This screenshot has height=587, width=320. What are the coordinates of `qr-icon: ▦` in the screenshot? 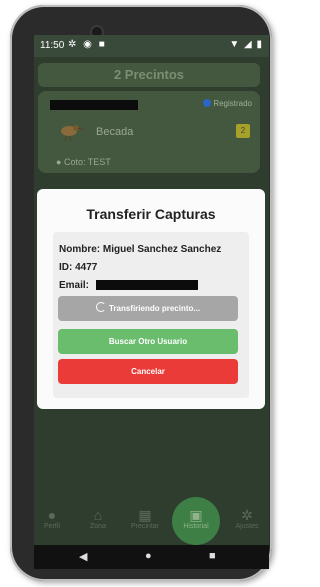 It's located at (145, 515).